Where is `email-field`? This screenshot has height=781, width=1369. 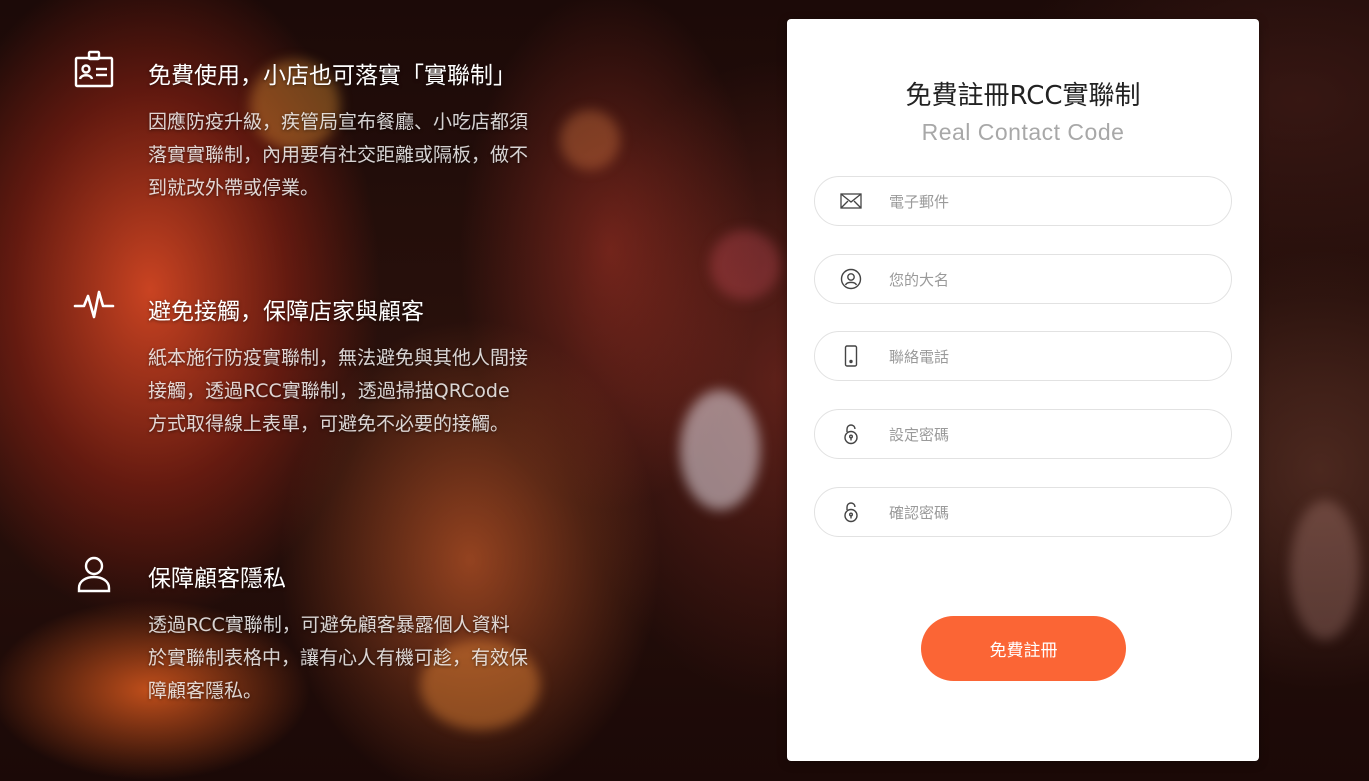
email-field is located at coordinates (1023, 201).